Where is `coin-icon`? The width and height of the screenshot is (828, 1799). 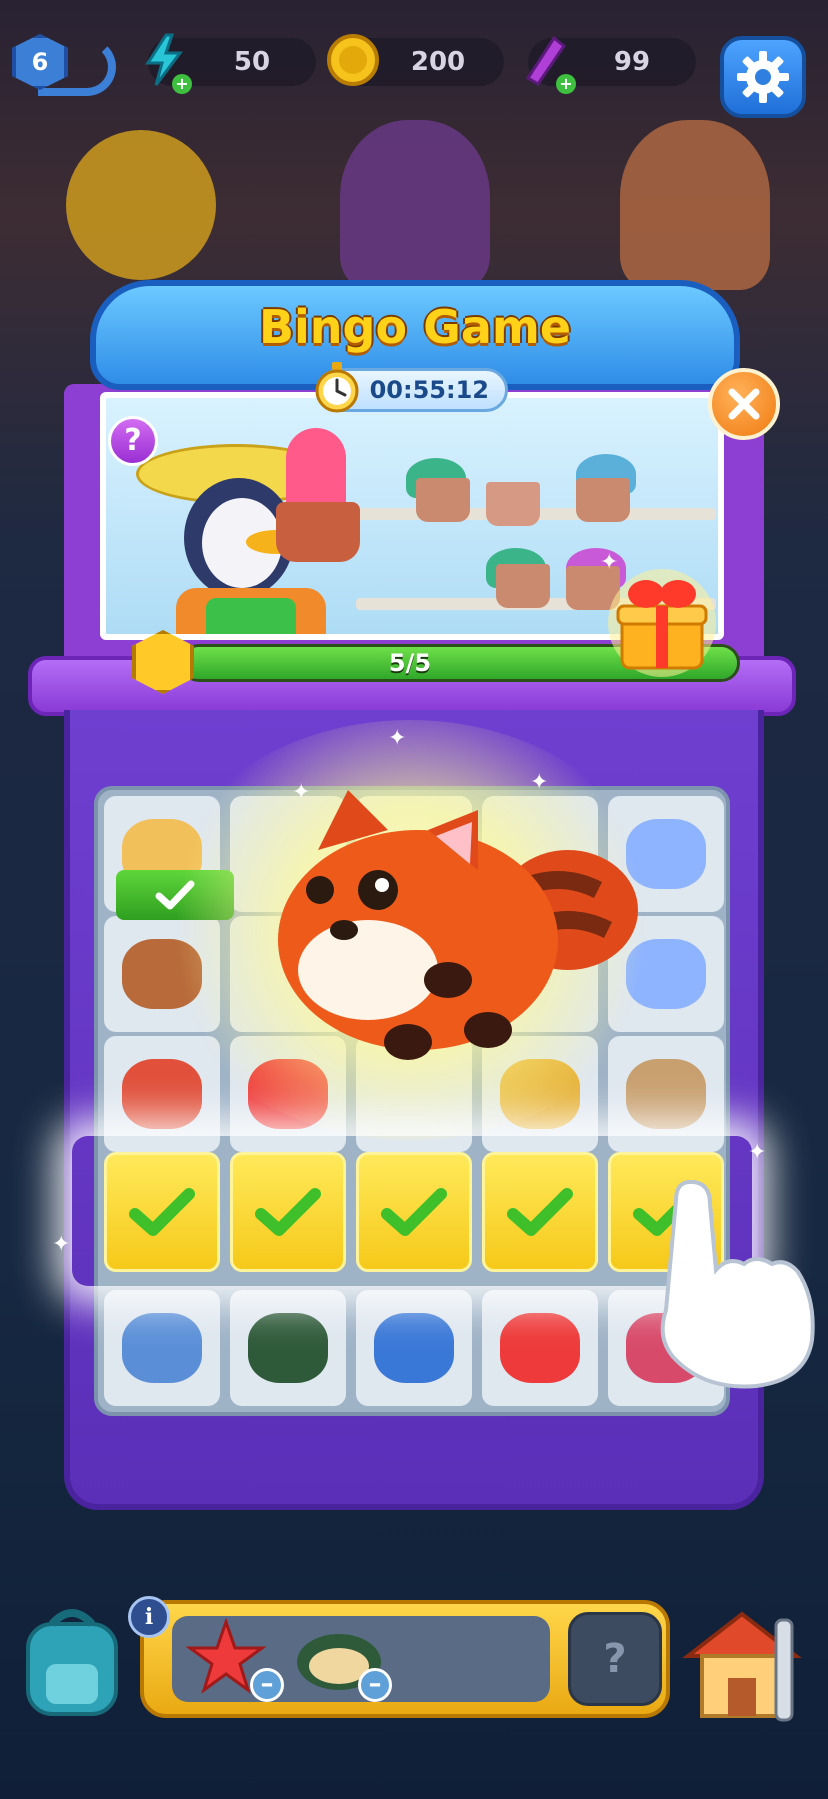
coin-icon is located at coordinates (353, 60).